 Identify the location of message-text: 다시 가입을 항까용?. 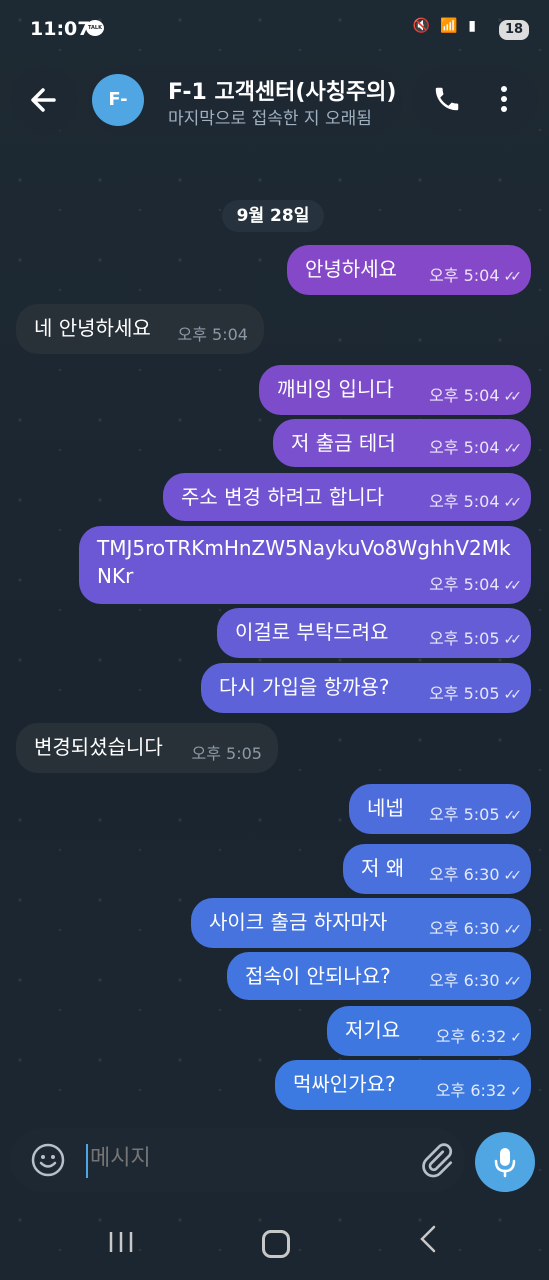
(304, 687).